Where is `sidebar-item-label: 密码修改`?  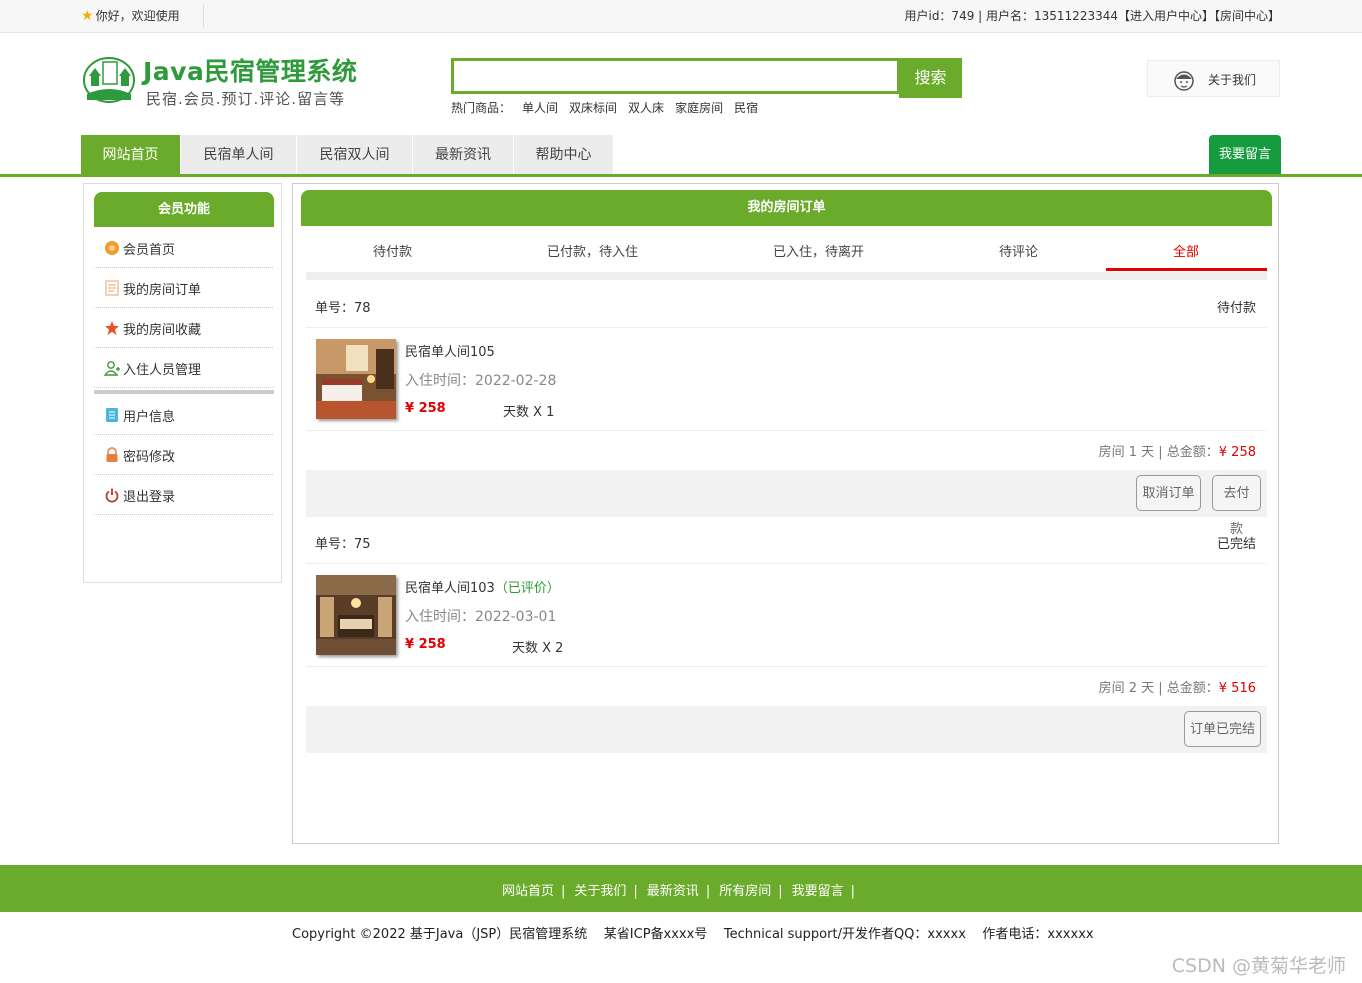
sidebar-item-label: 密码修改 is located at coordinates (149, 457).